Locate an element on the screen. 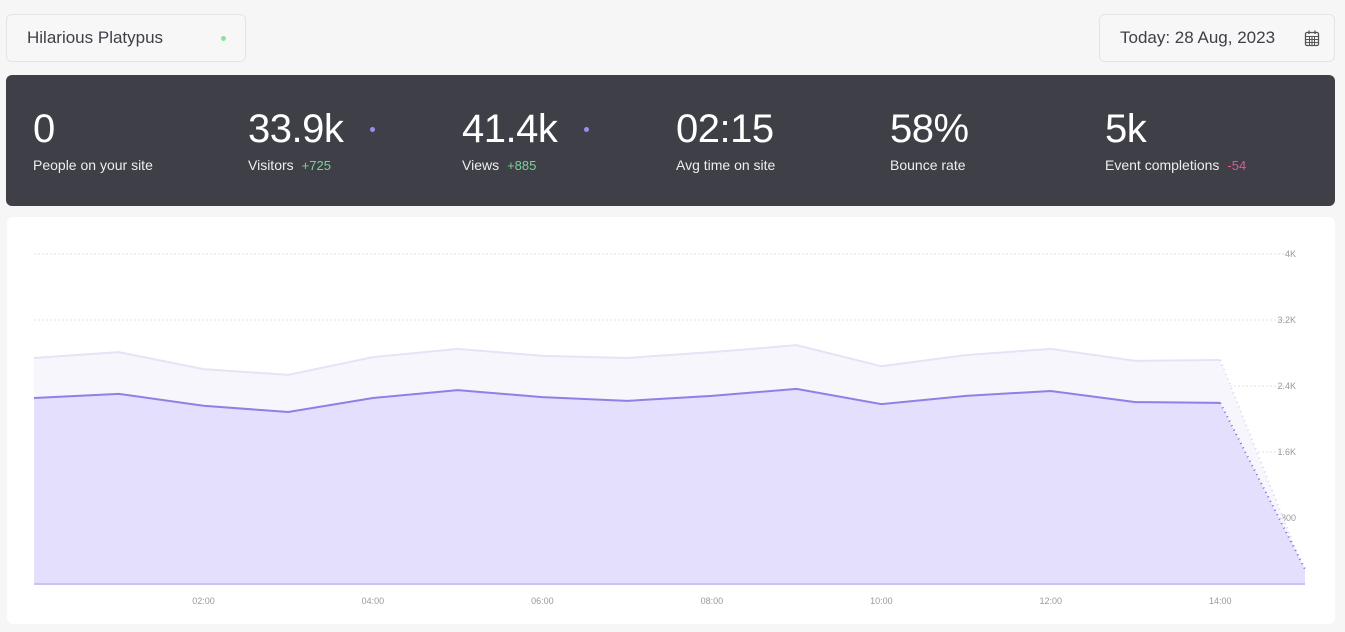 The width and height of the screenshot is (1345, 632). stat-label-text: People on your site is located at coordinates (93, 165).